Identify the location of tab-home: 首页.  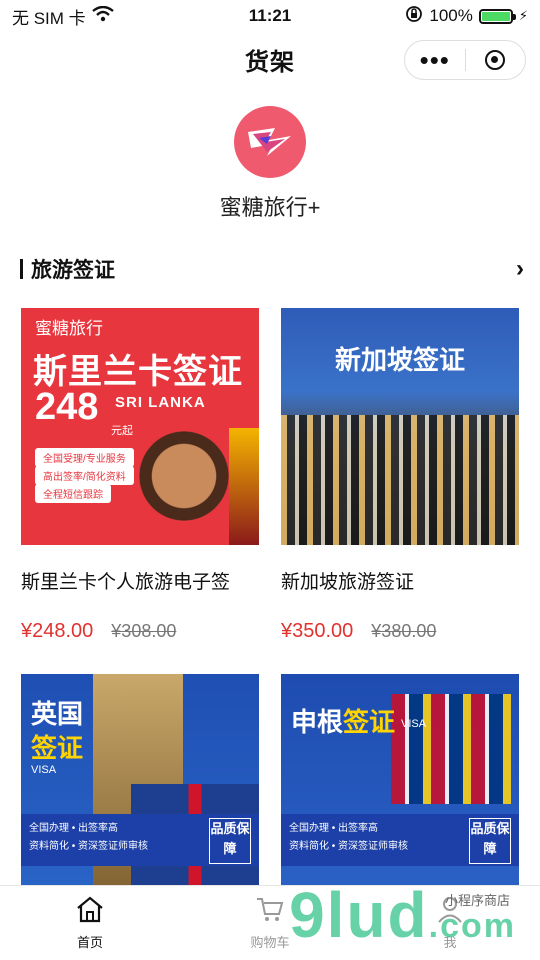
(90, 923).